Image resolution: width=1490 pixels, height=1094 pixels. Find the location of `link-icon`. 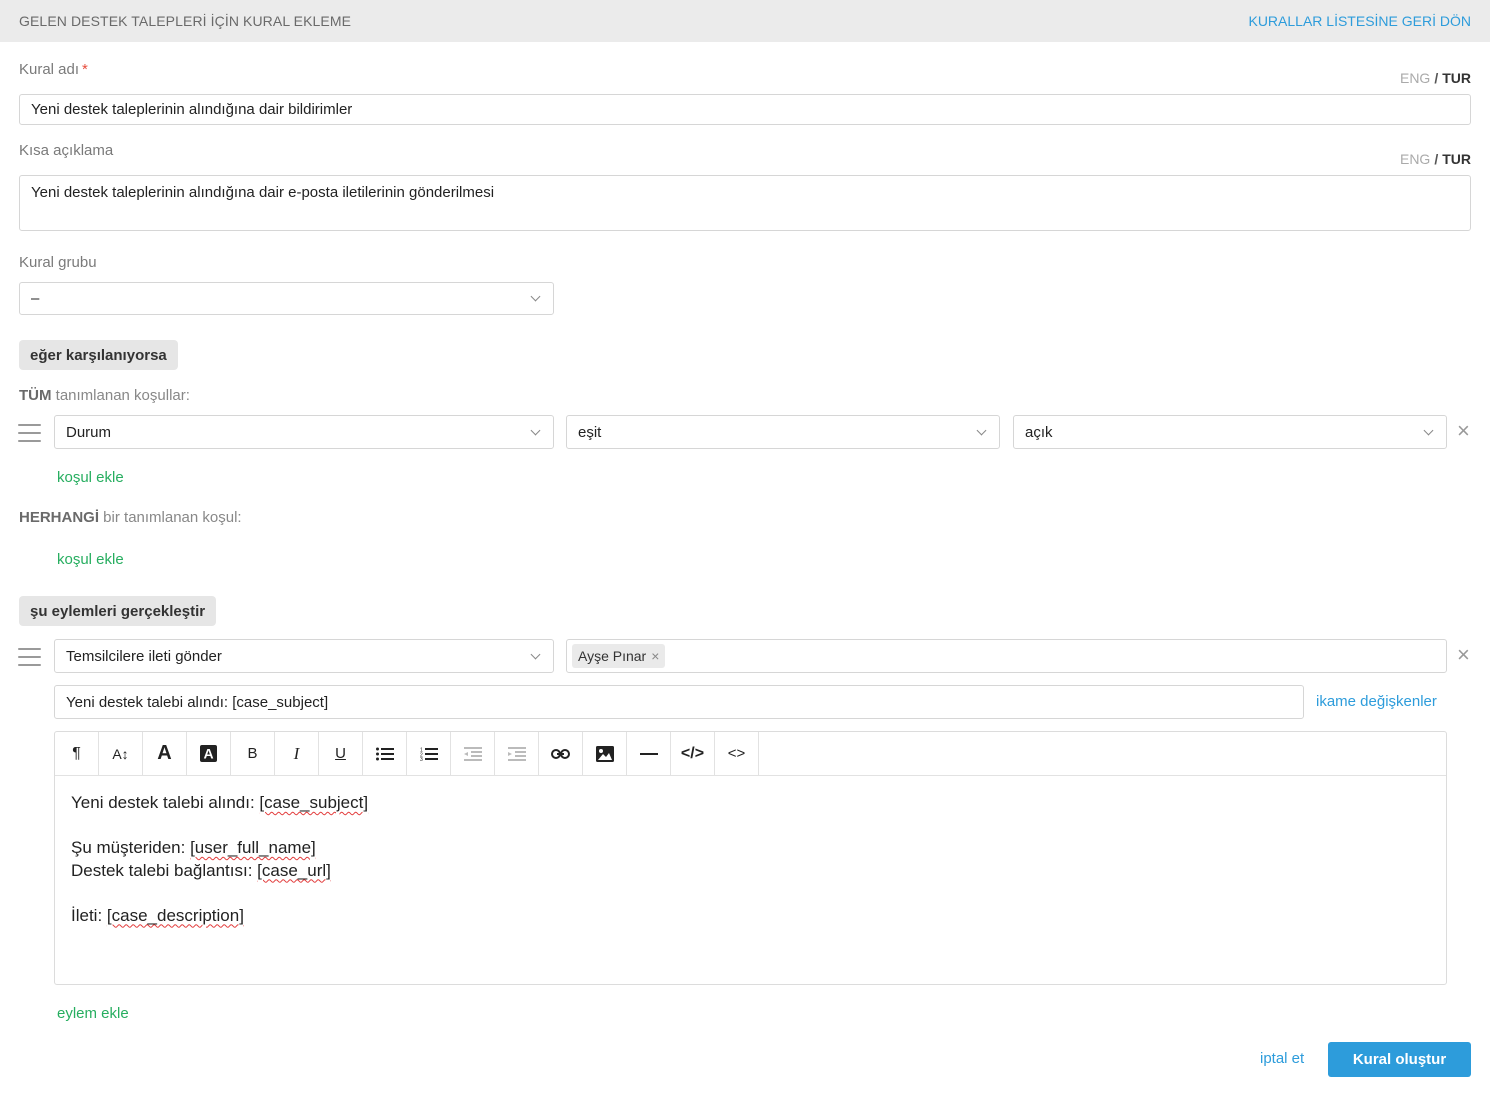

link-icon is located at coordinates (561, 753).